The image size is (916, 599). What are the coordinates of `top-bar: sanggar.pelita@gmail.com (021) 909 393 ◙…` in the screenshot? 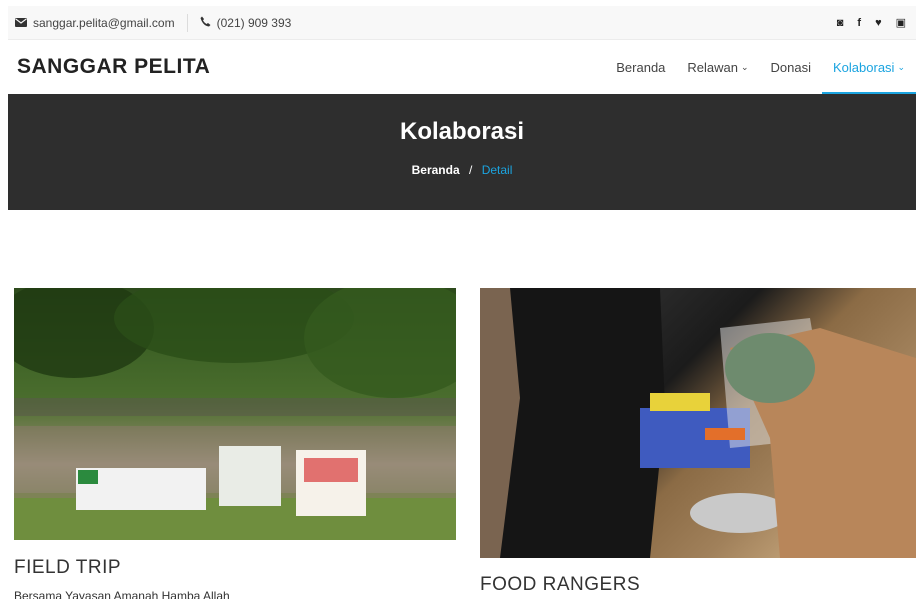 It's located at (462, 23).